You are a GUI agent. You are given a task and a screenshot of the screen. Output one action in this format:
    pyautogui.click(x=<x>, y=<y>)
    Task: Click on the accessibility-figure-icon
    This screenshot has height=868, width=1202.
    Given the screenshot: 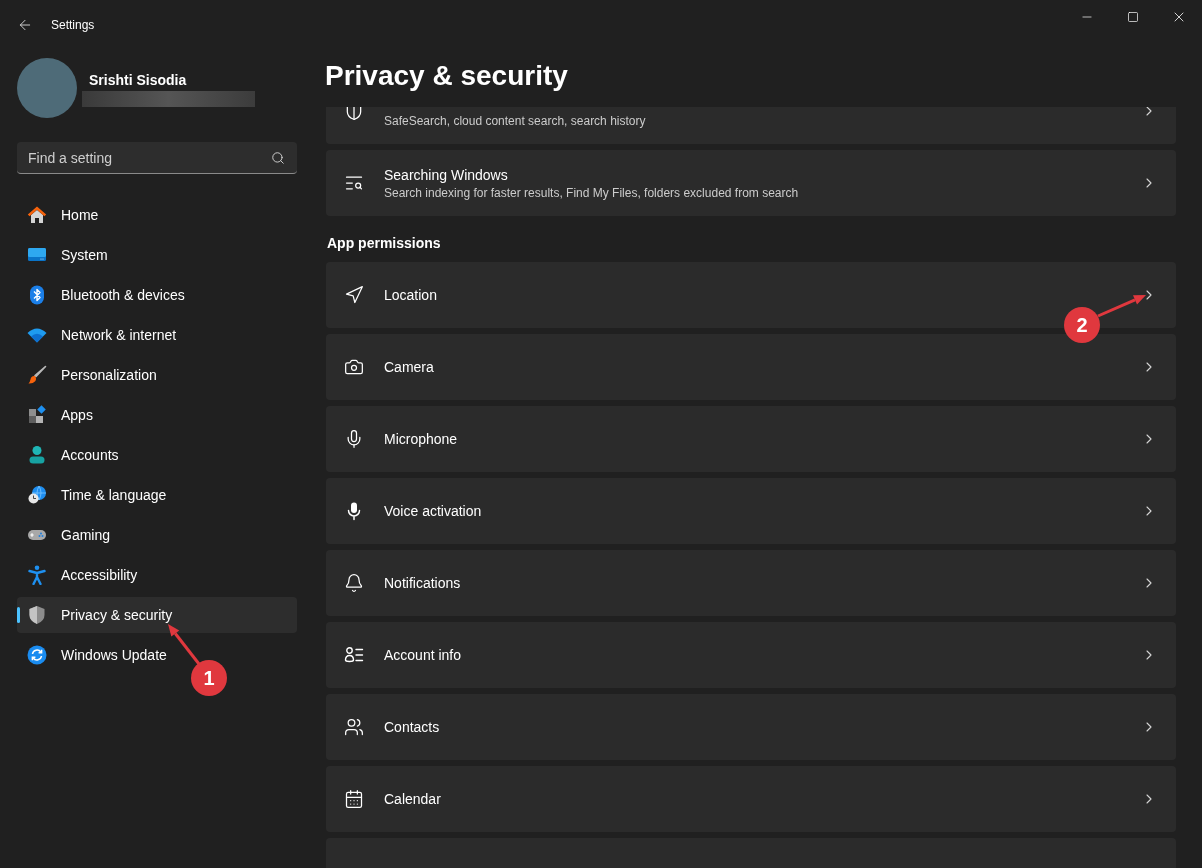 What is the action you would take?
    pyautogui.click(x=37, y=575)
    